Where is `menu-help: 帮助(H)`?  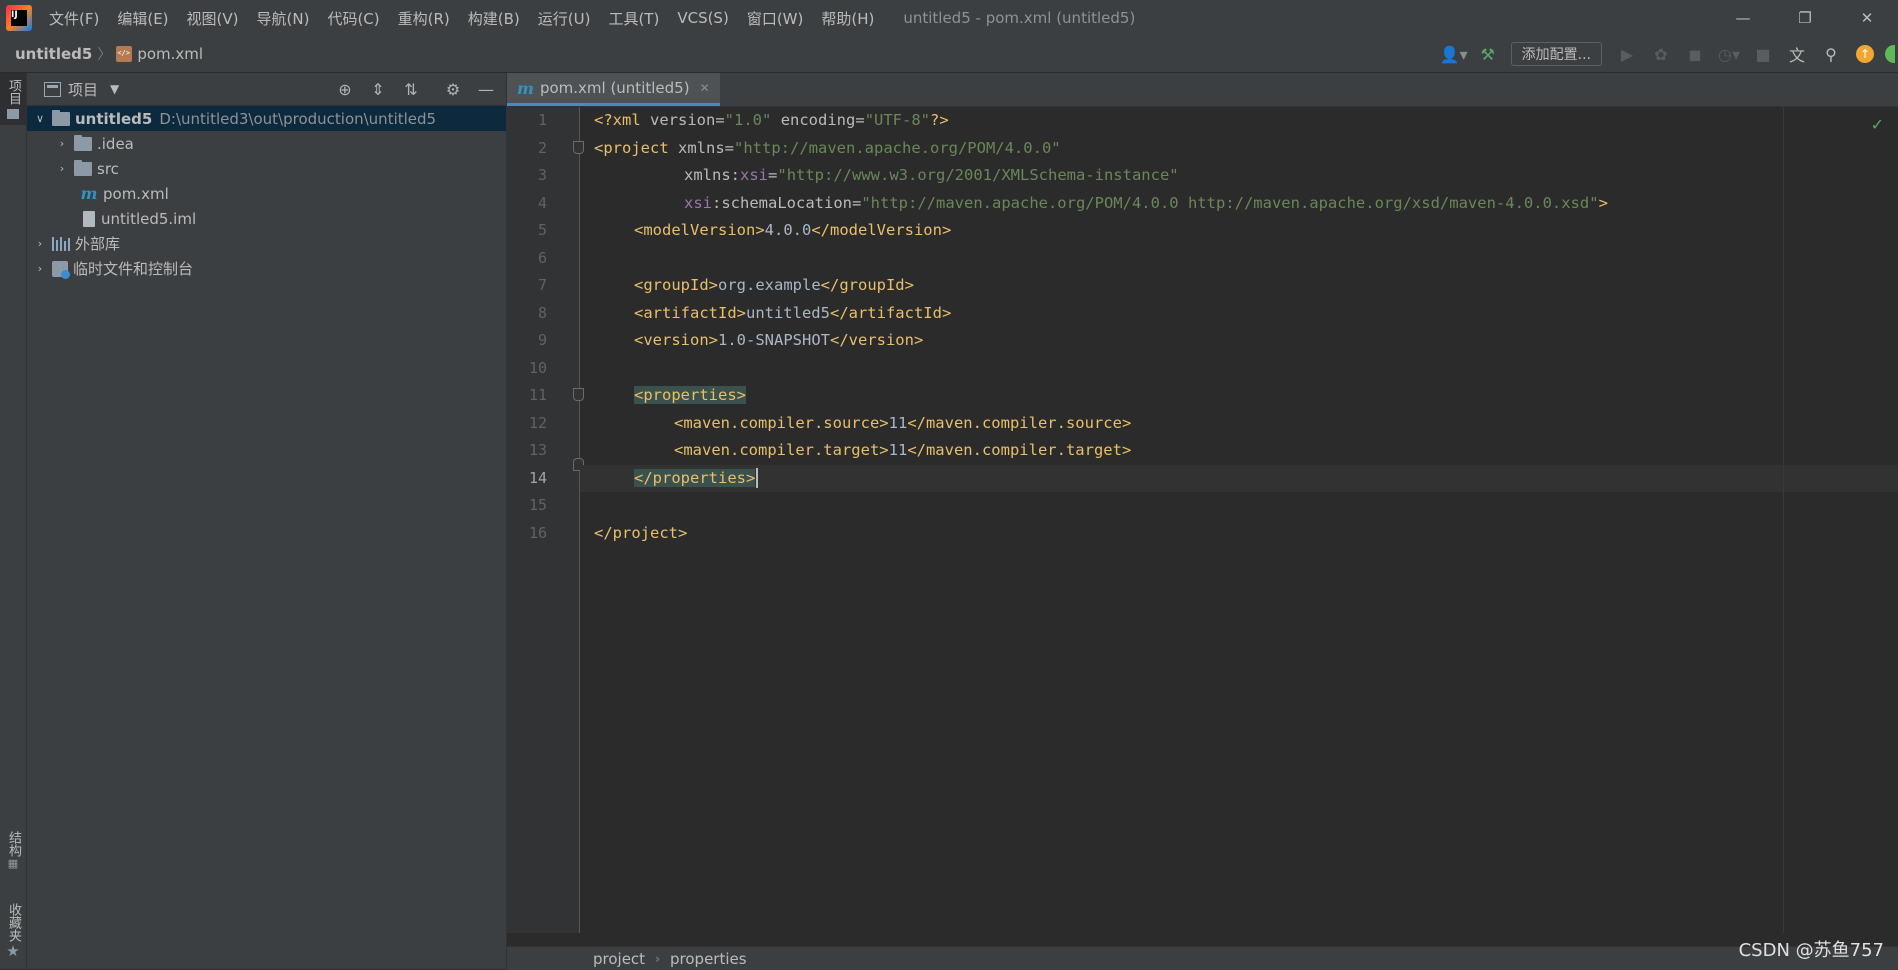 menu-help: 帮助(H) is located at coordinates (847, 18).